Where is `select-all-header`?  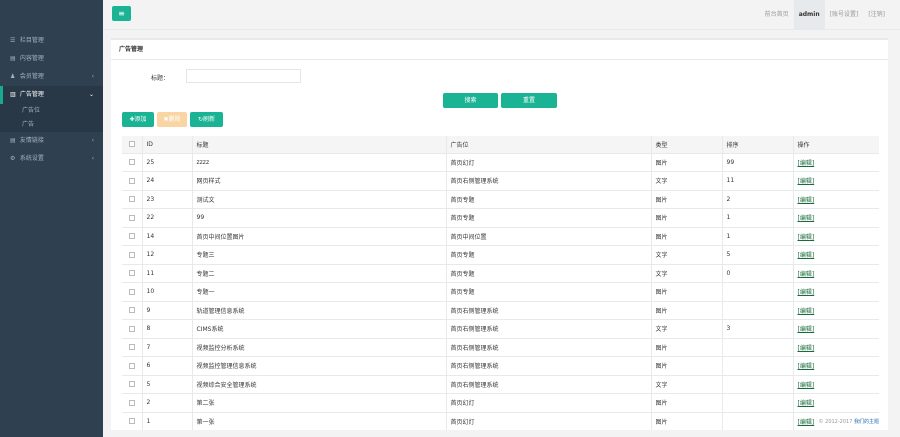
select-all-header is located at coordinates (132, 145).